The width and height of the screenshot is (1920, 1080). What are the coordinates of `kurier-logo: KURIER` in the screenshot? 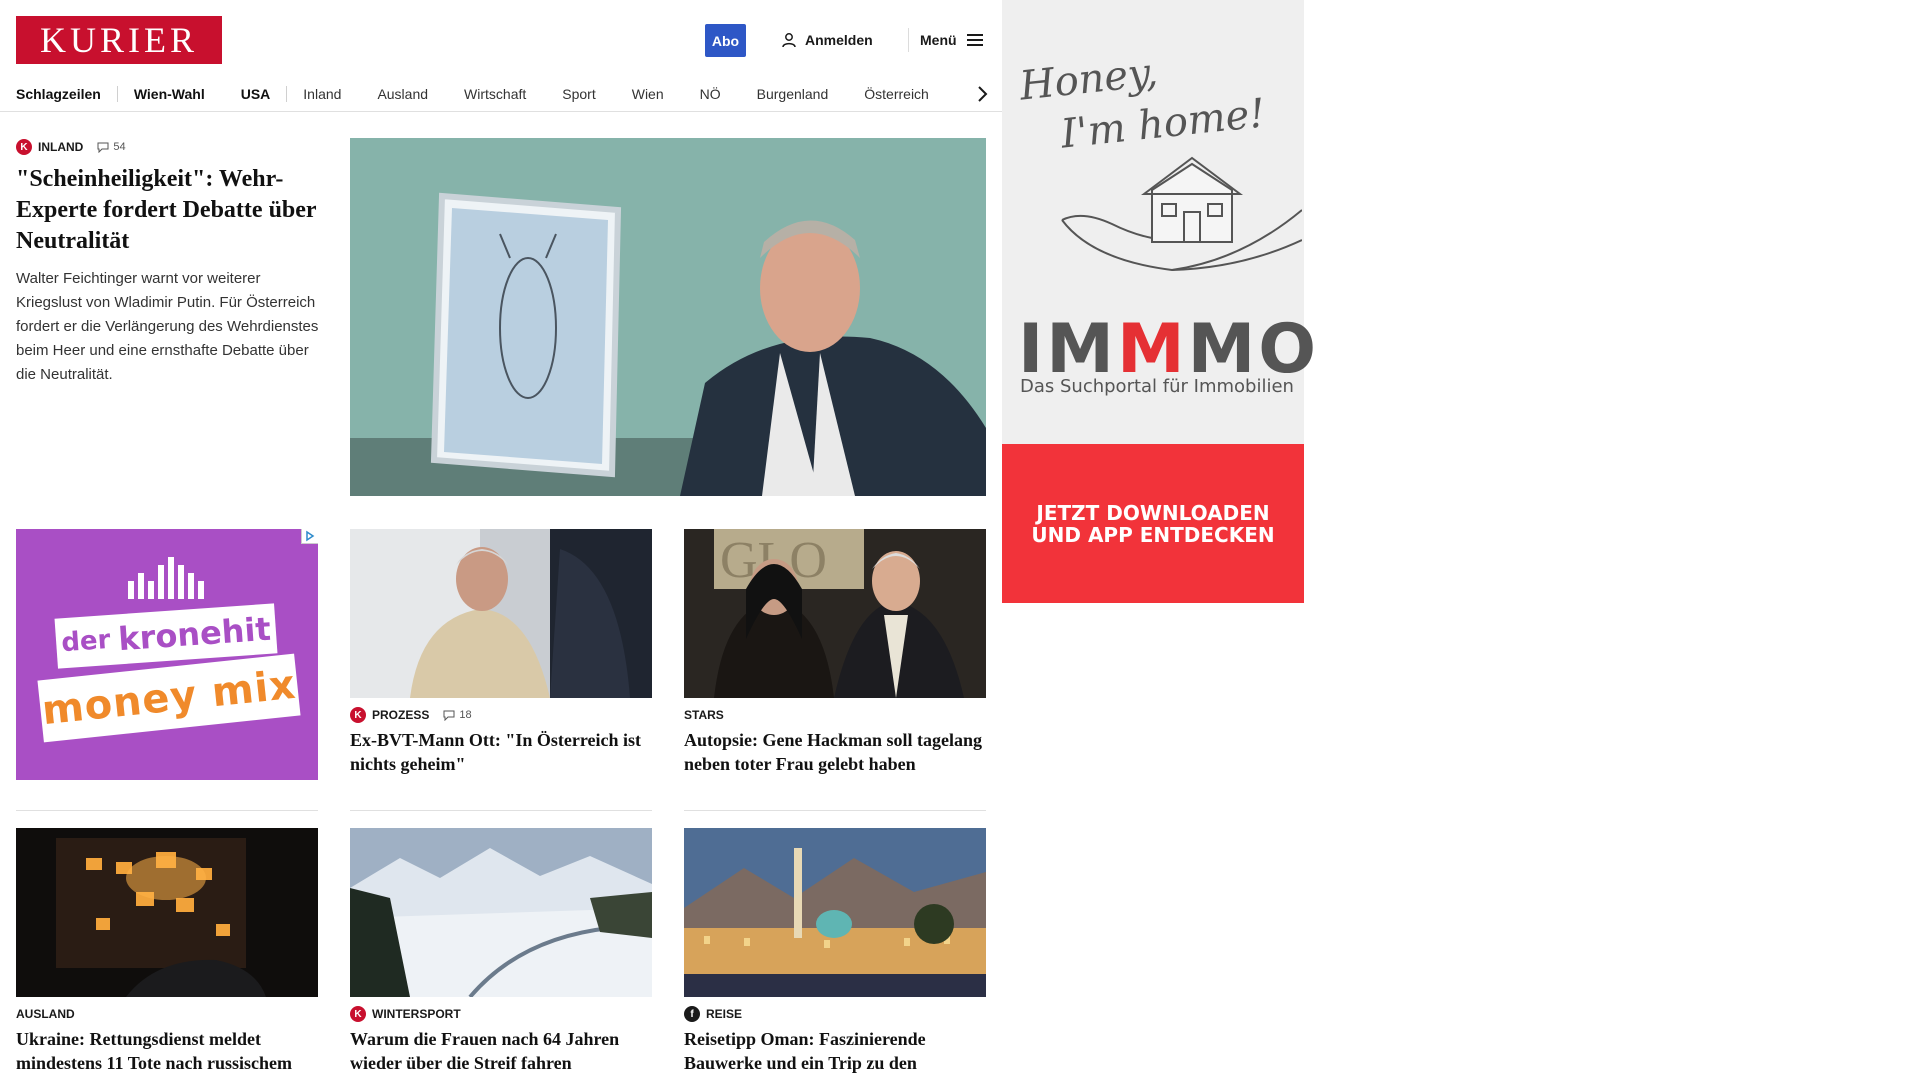 It's located at (119, 40).